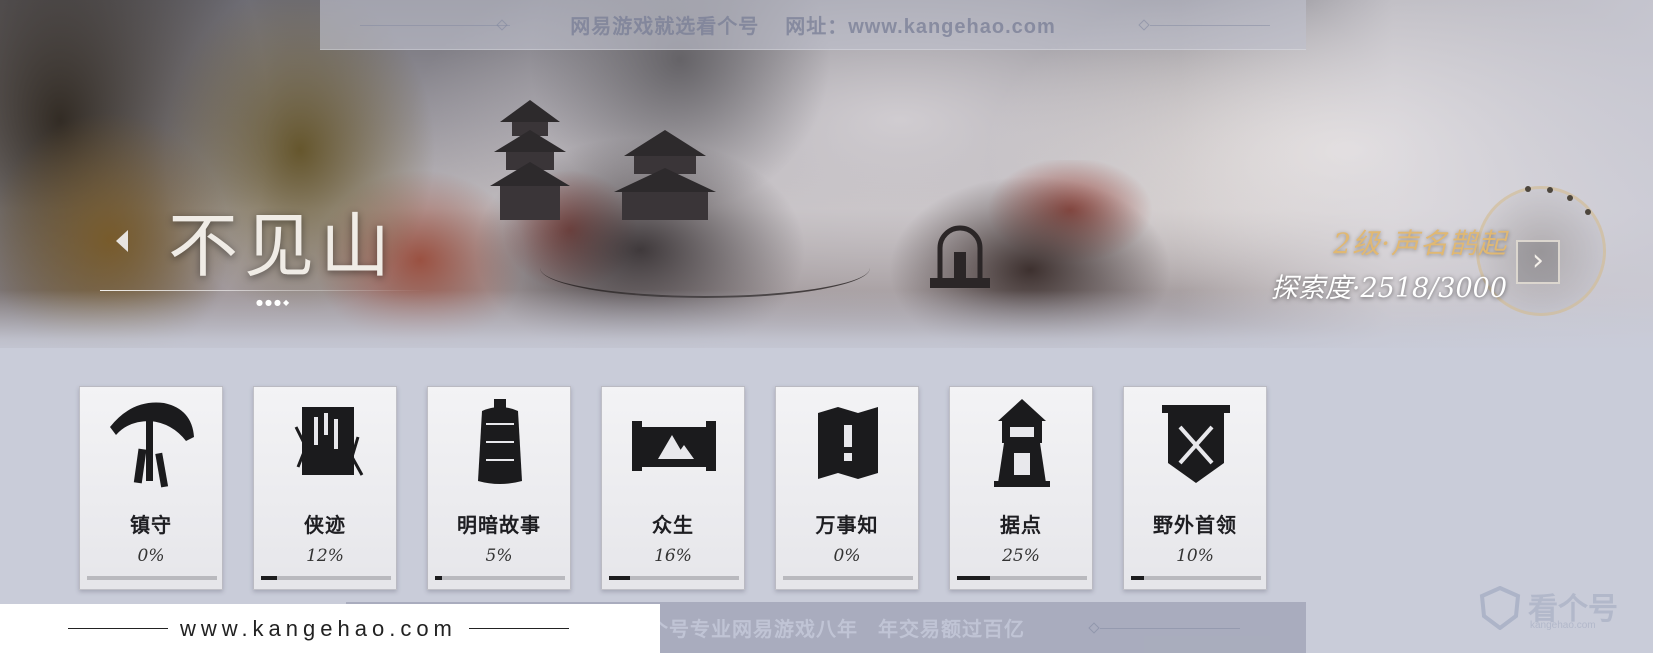 The height and width of the screenshot is (653, 1653). What do you see at coordinates (325, 556) in the screenshot?
I see `card-percent: 12%` at bounding box center [325, 556].